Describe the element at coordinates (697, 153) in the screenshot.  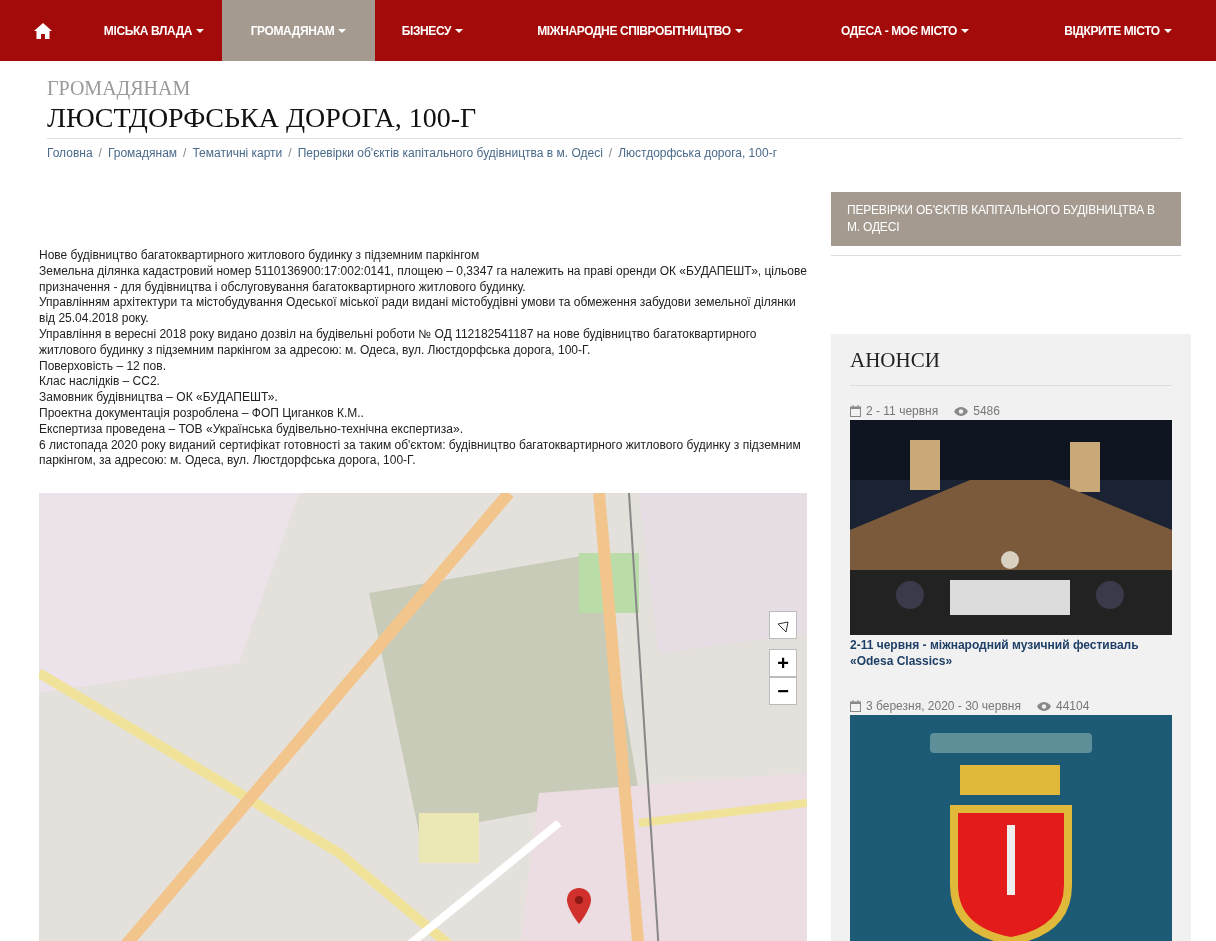
I see `breadcrumb-link: Люстдорфська дорога, 100-г` at that location.